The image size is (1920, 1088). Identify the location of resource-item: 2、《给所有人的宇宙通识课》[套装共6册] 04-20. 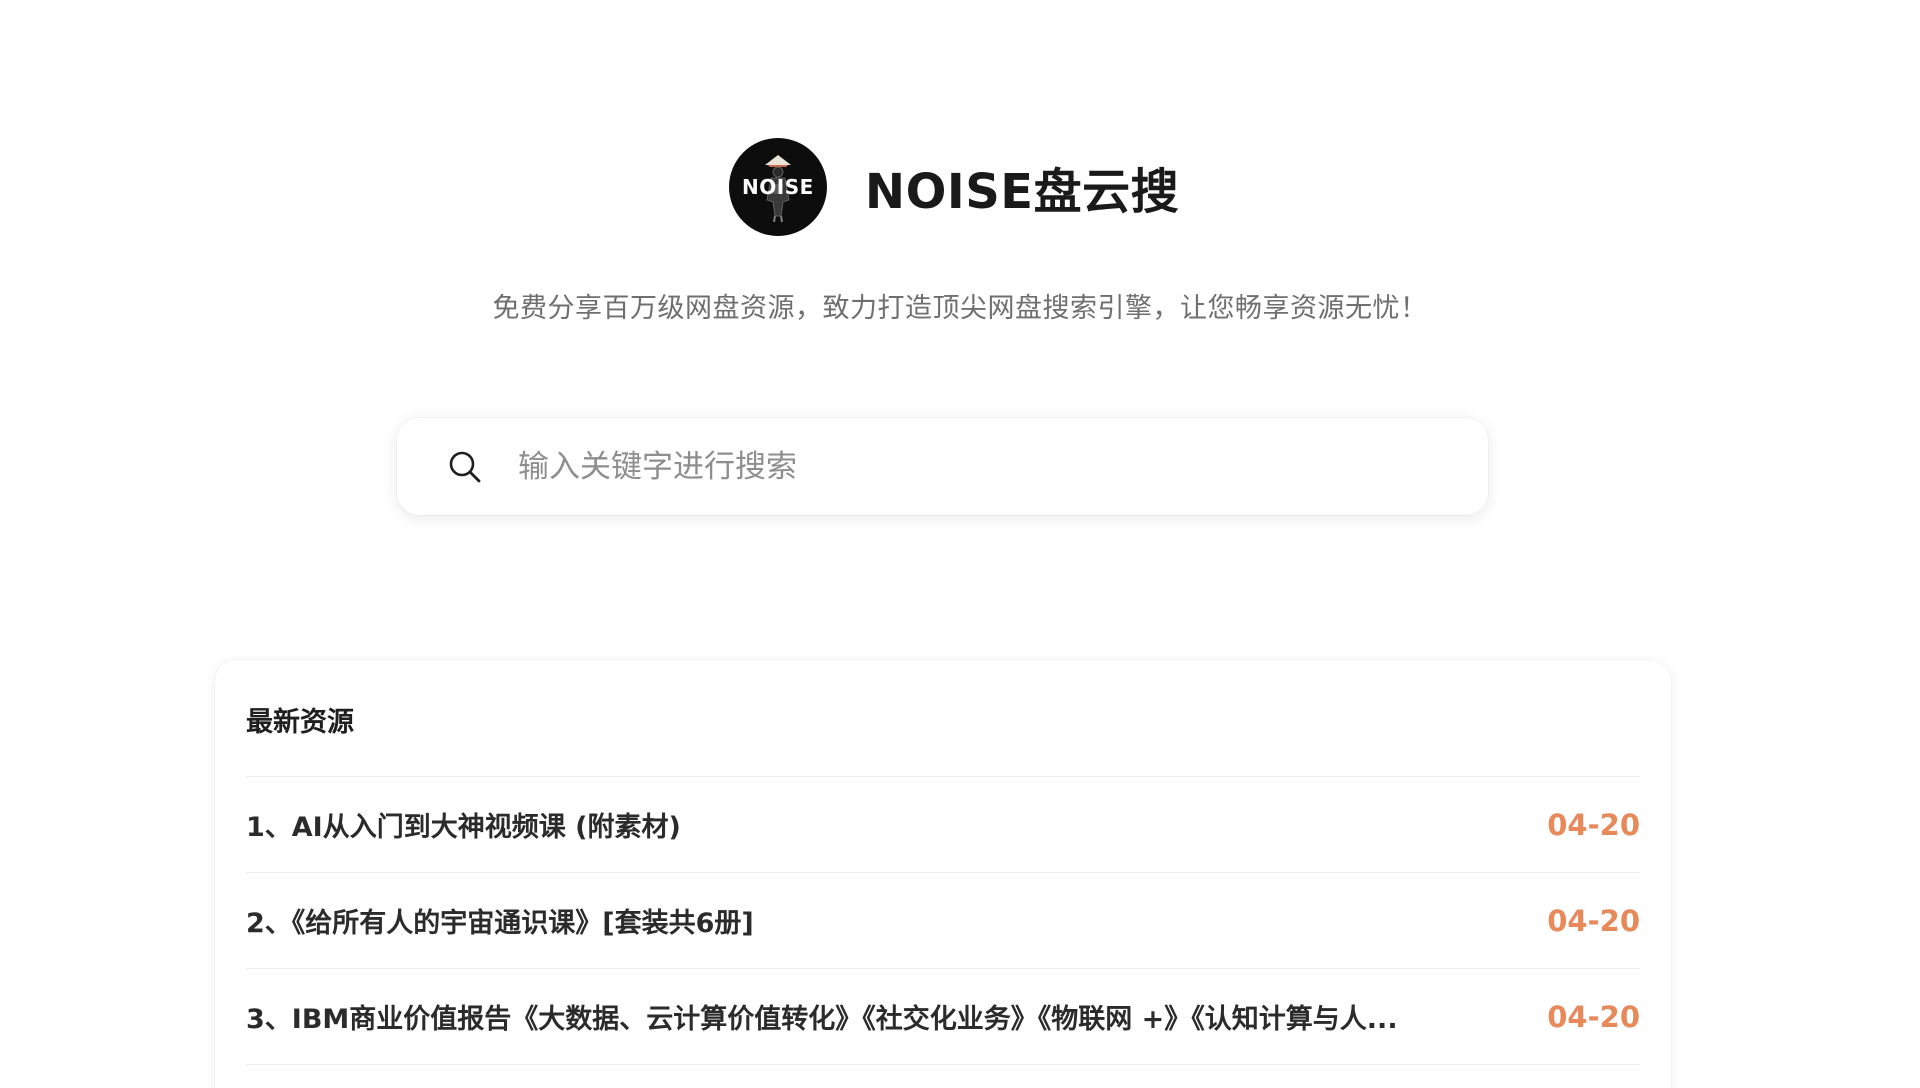
(943, 921).